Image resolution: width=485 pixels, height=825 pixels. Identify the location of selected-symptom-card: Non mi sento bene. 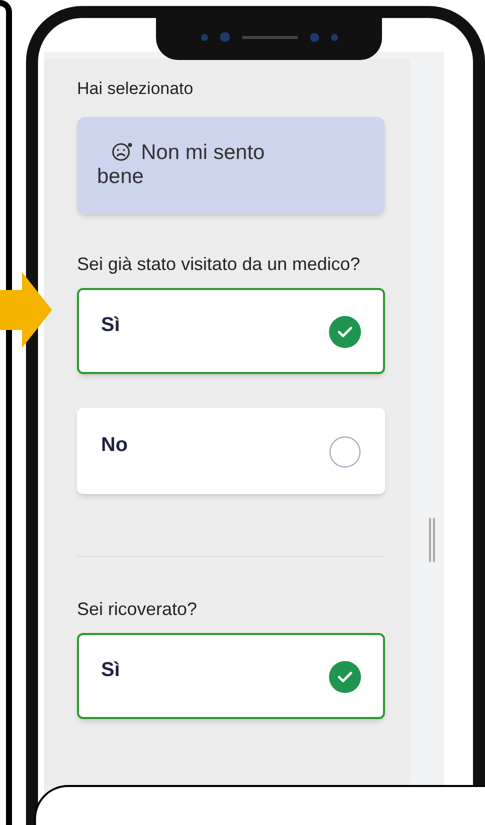
(231, 165).